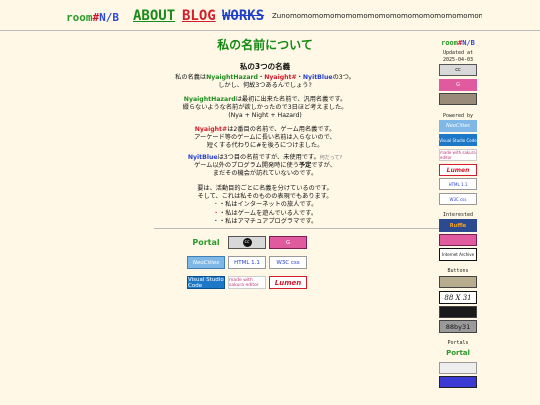 The width and height of the screenshot is (540, 405). What do you see at coordinates (243, 16) in the screenshot?
I see `nav-works-link: WORKS` at bounding box center [243, 16].